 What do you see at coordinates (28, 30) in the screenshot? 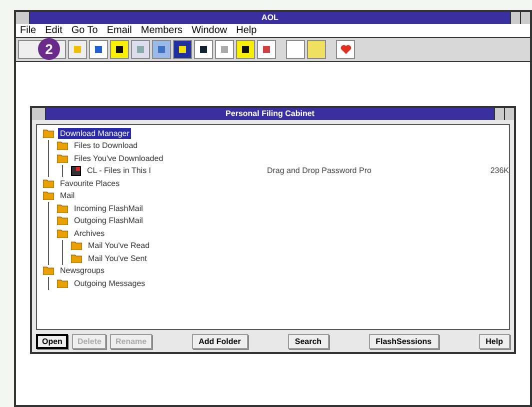
I see `menu-item: File` at bounding box center [28, 30].